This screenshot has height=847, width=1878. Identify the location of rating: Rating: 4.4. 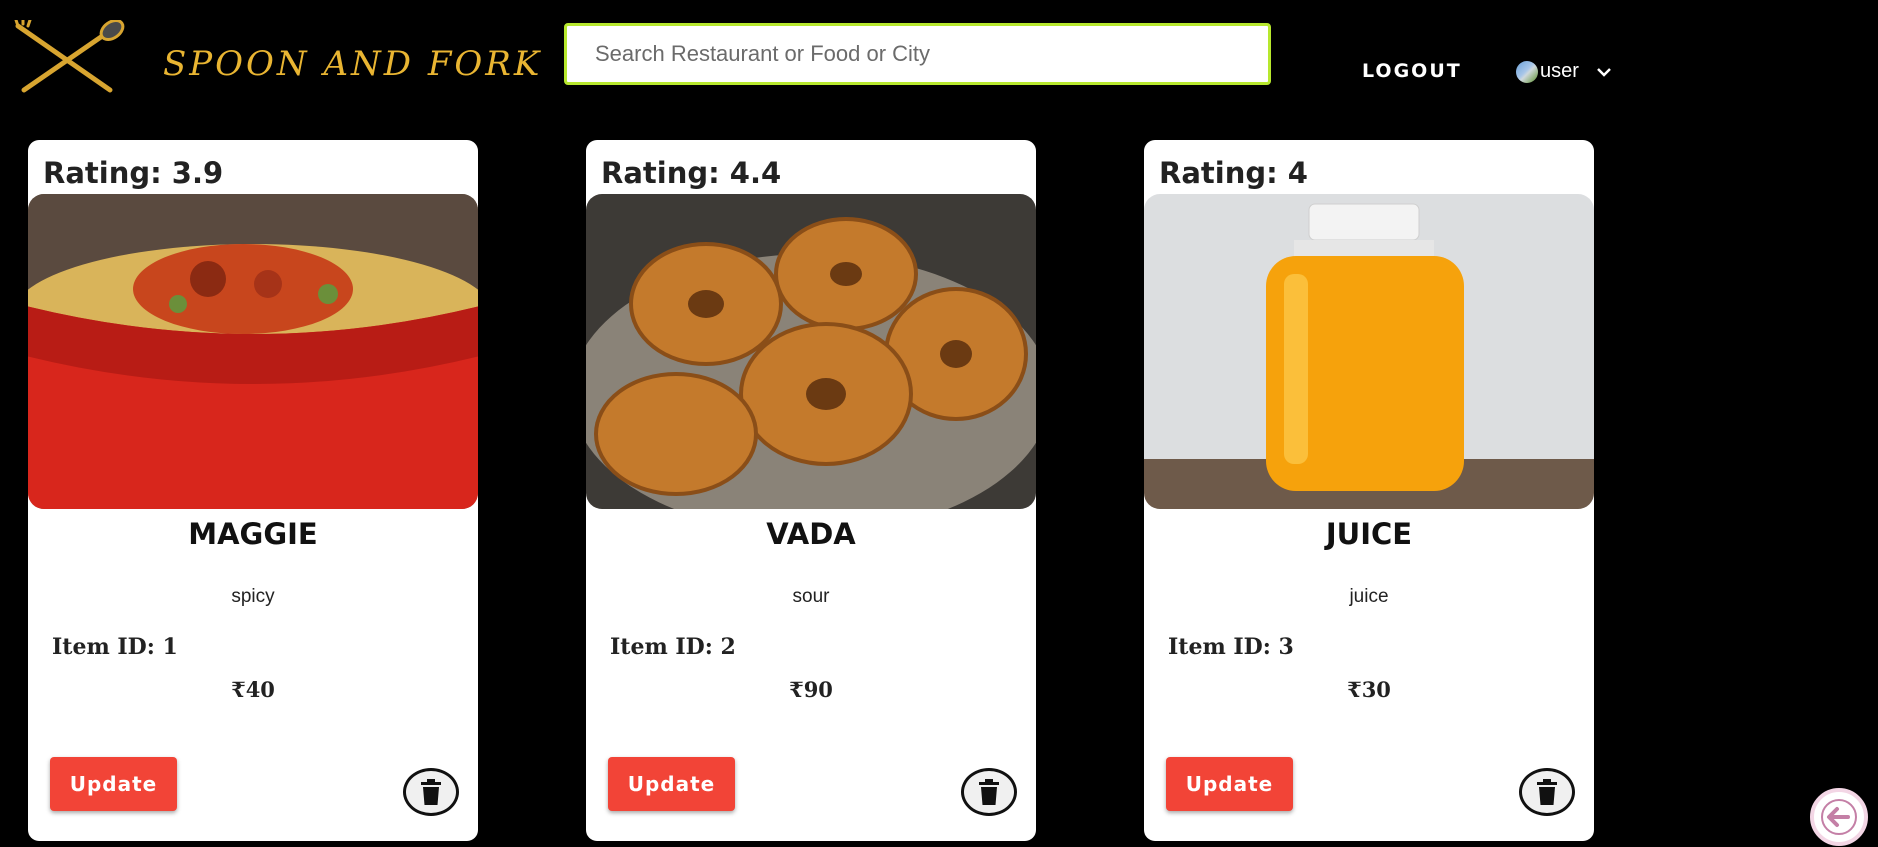
(691, 173).